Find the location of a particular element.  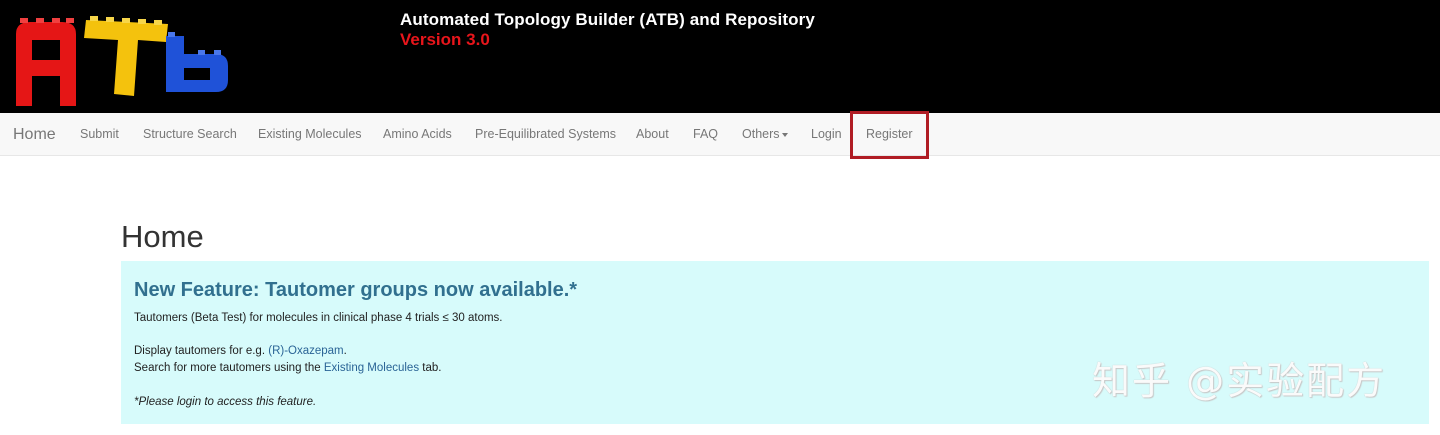

alert-display-line: Display tautomers for e.g. (R)-Oxazepam. is located at coordinates (240, 351).